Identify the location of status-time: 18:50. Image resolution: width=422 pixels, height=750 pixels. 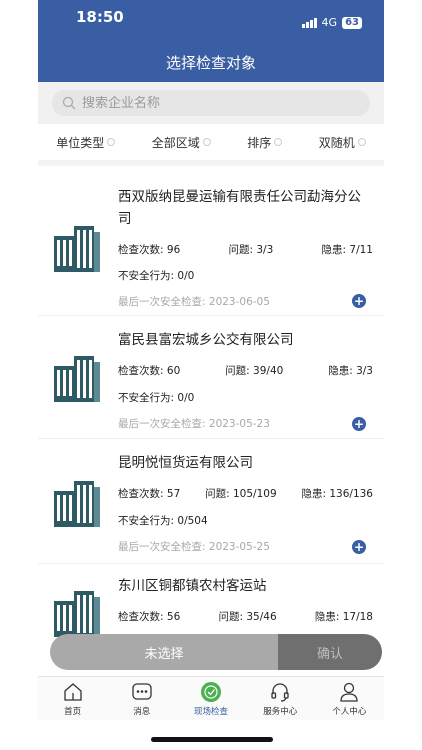
(100, 17).